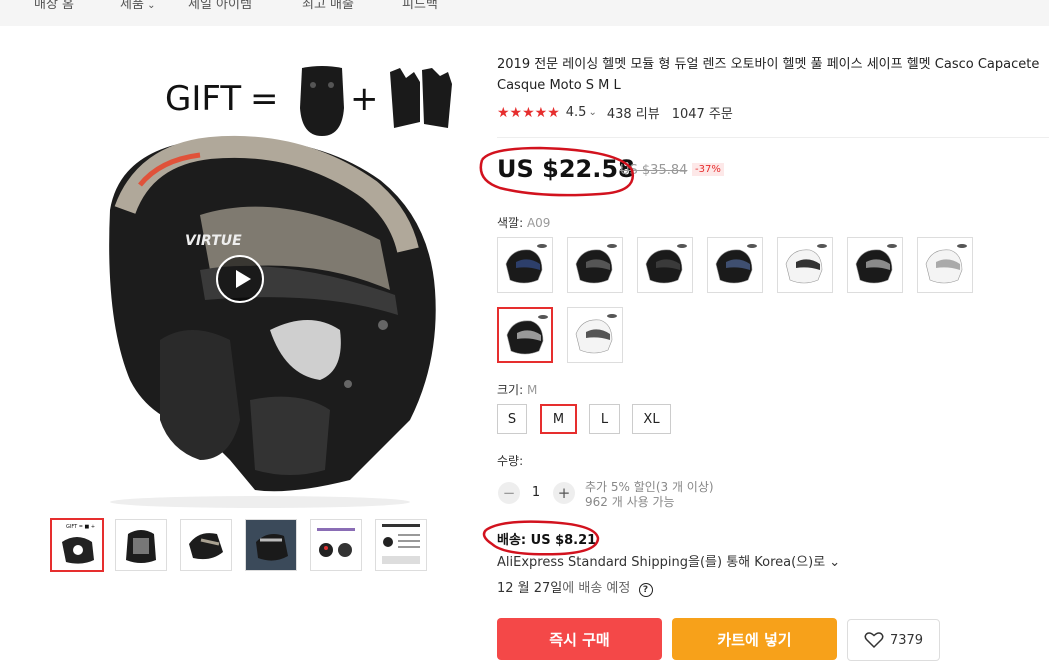  What do you see at coordinates (509, 493) in the screenshot?
I see `quantity-decrease-button: −` at bounding box center [509, 493].